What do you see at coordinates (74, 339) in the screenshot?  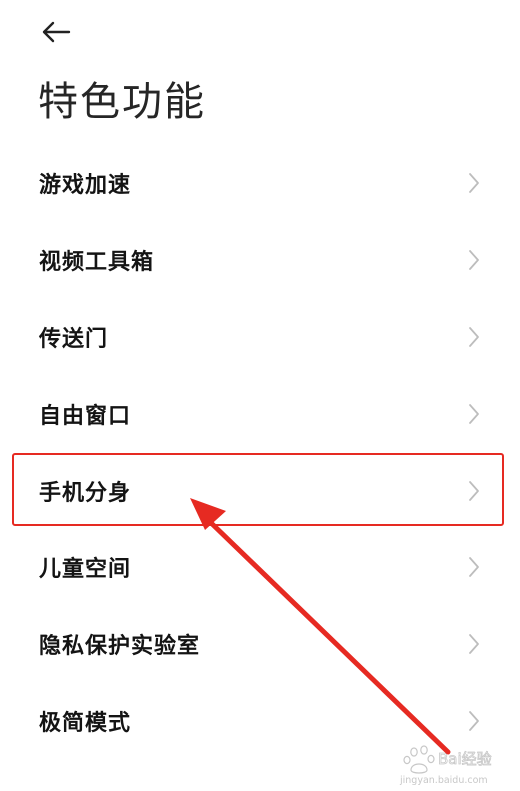 I see `menu-item-label: 传送门` at bounding box center [74, 339].